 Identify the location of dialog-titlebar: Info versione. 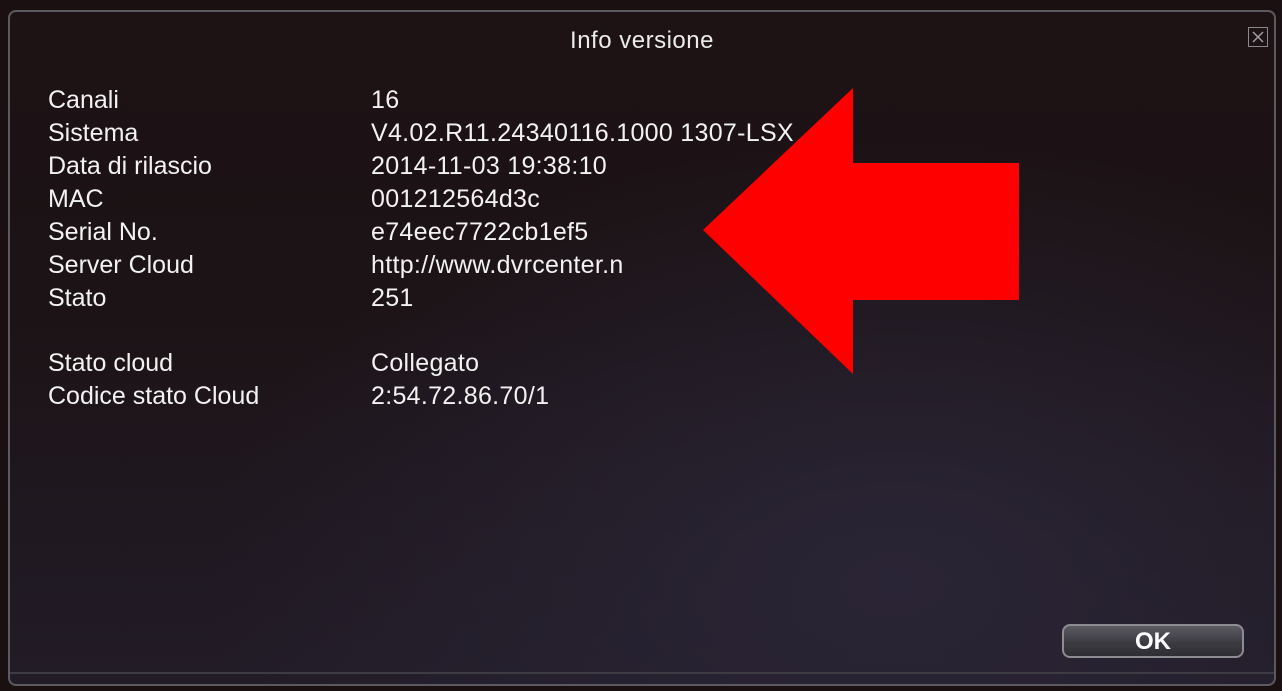
(642, 38).